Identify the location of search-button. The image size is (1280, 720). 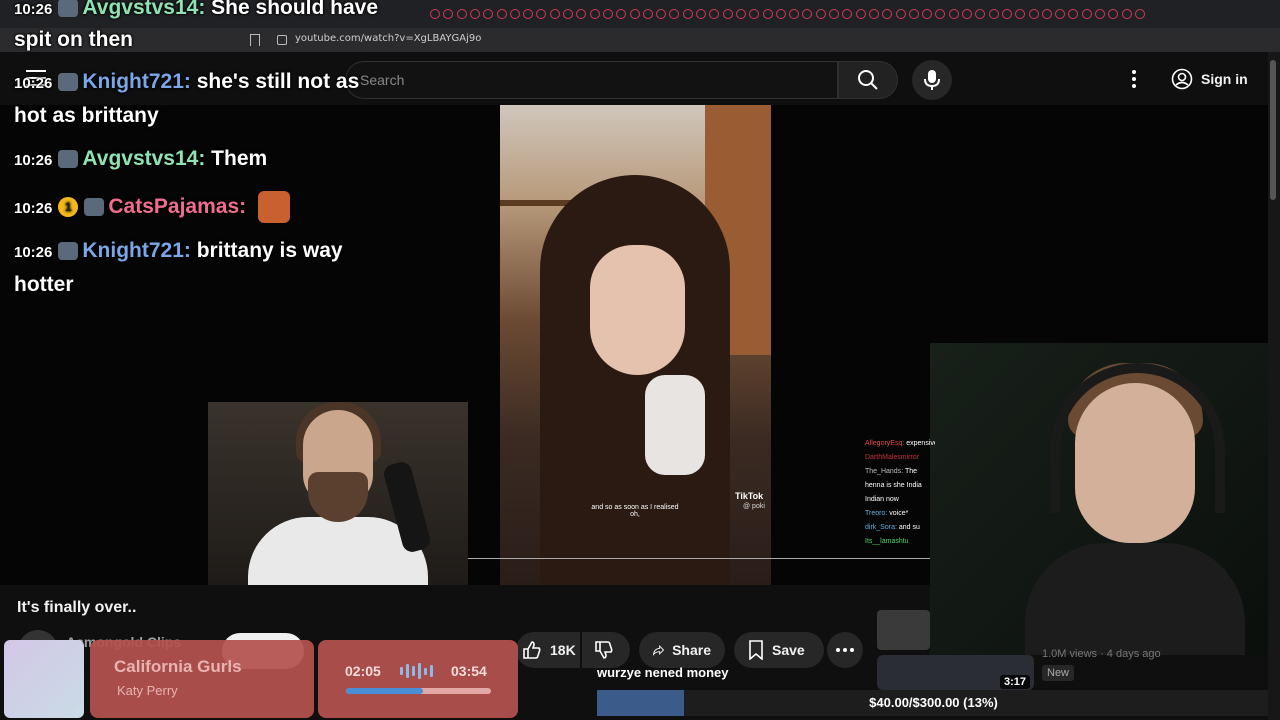
(868, 80).